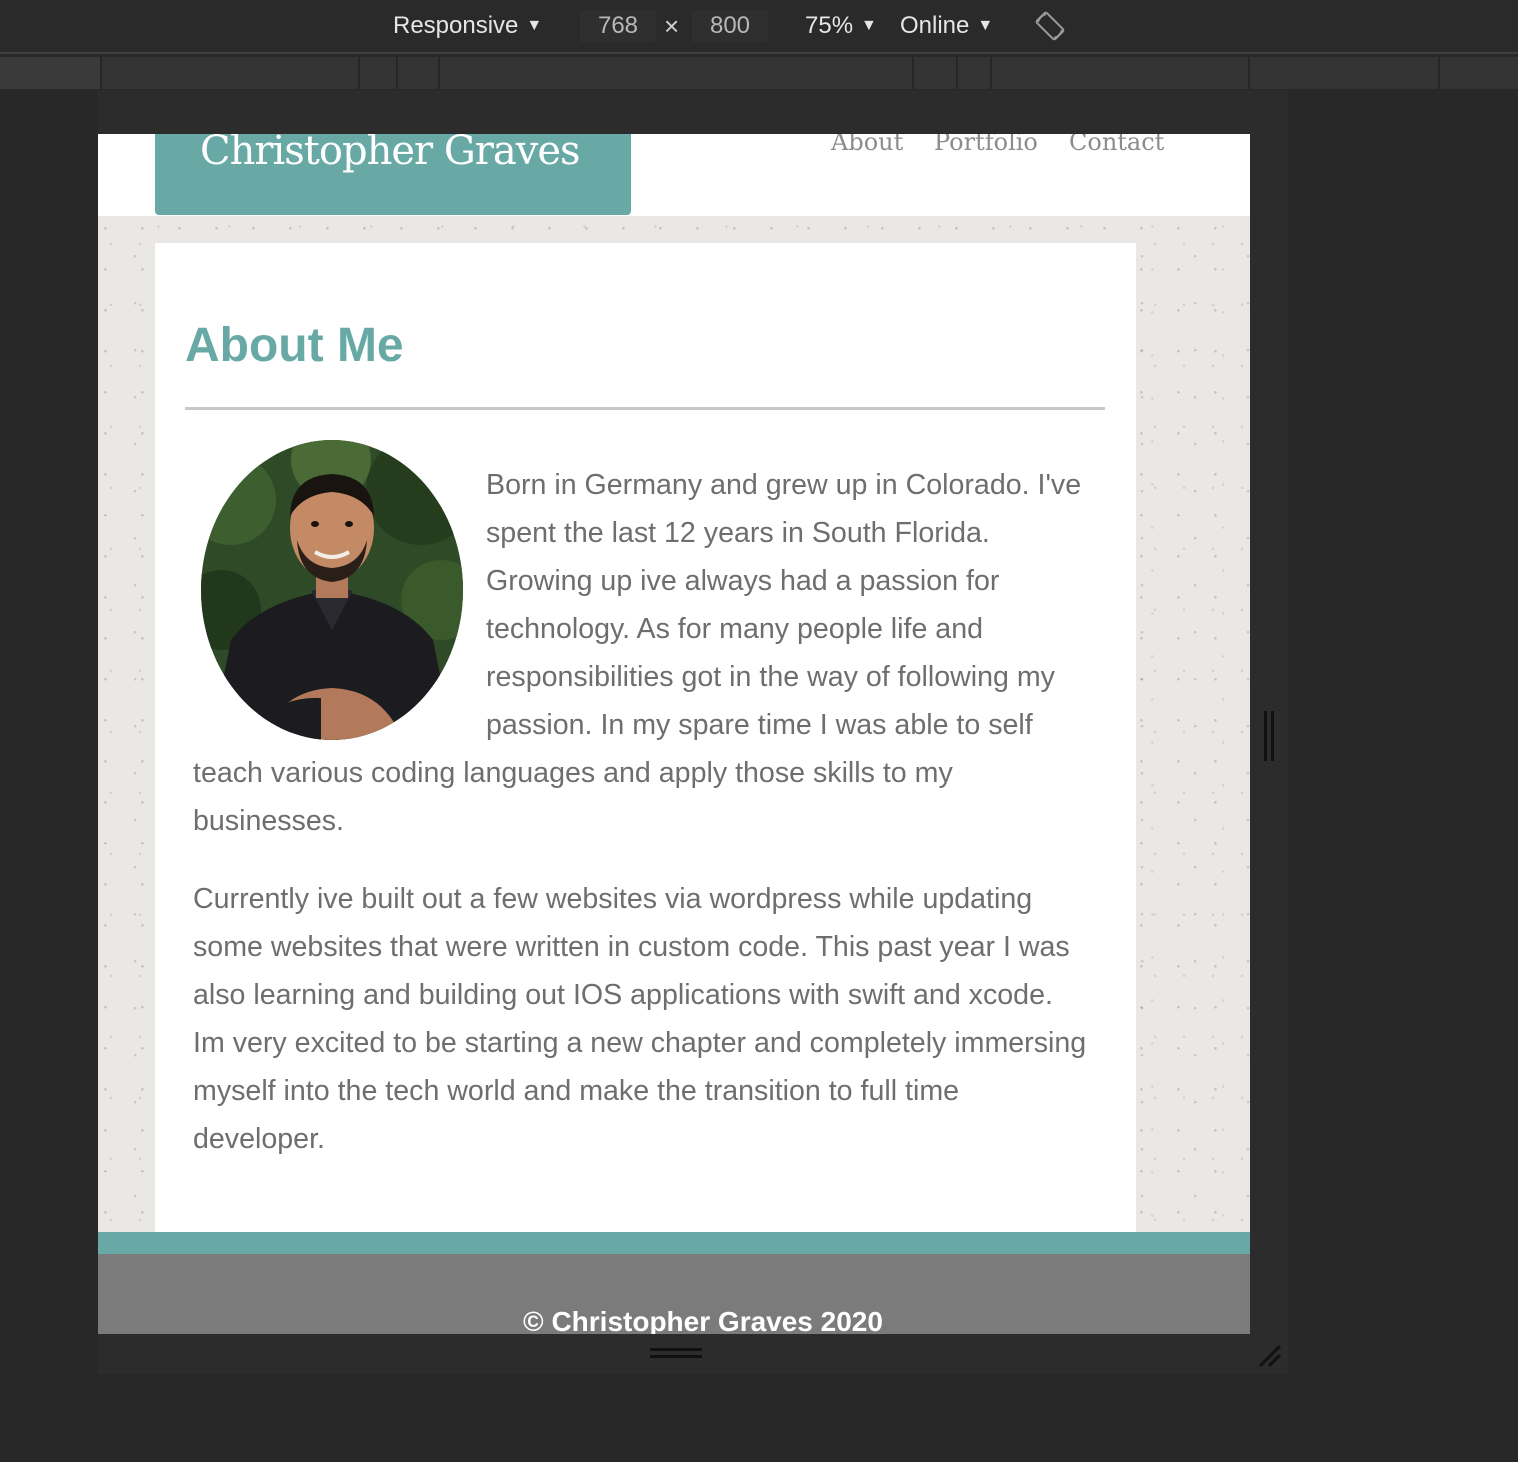 The height and width of the screenshot is (1462, 1518). What do you see at coordinates (829, 25) in the screenshot?
I see `zoom-select-label: 75%` at bounding box center [829, 25].